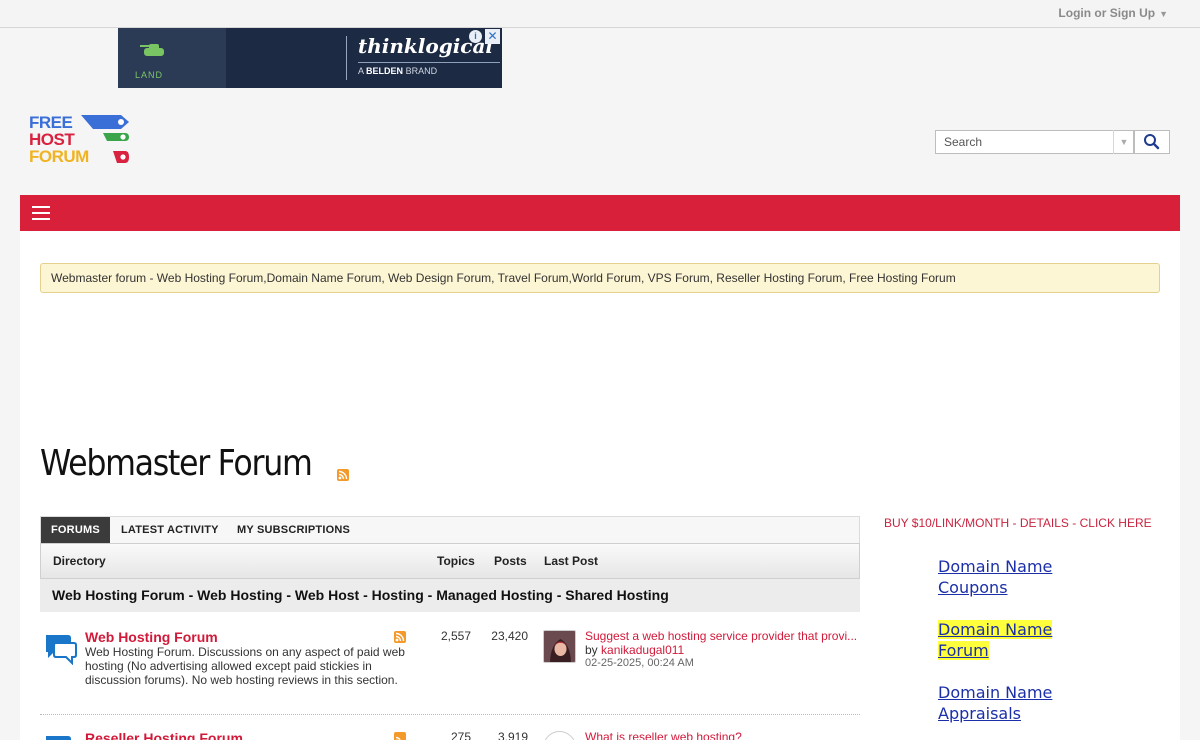 The image size is (1200, 740). I want to click on forum-posts-count: 23,420, so click(509, 636).